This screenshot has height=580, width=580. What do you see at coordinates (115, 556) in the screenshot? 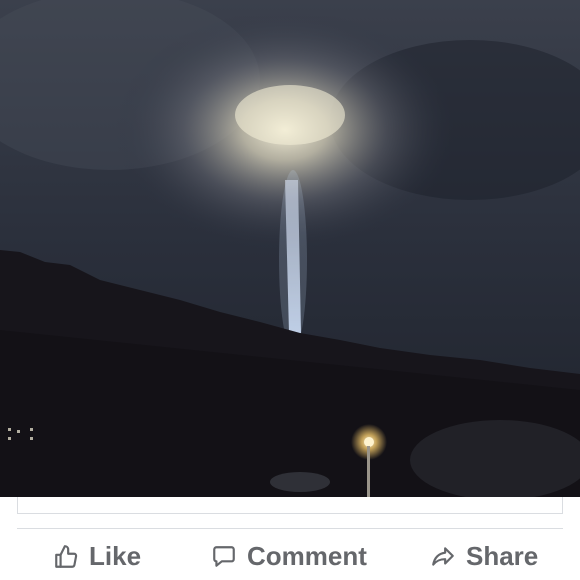
I see `like-label: Like` at bounding box center [115, 556].